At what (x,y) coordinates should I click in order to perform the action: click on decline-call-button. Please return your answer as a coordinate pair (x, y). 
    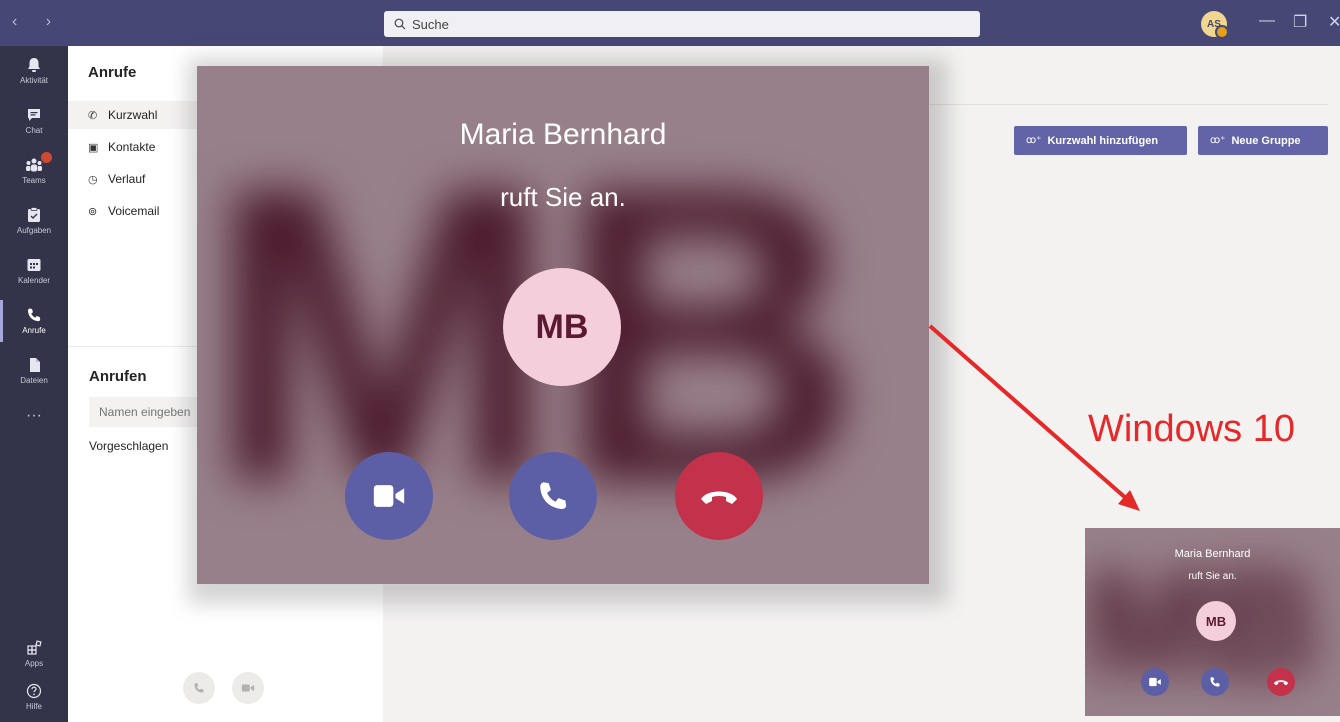
    Looking at the image, I should click on (1281, 682).